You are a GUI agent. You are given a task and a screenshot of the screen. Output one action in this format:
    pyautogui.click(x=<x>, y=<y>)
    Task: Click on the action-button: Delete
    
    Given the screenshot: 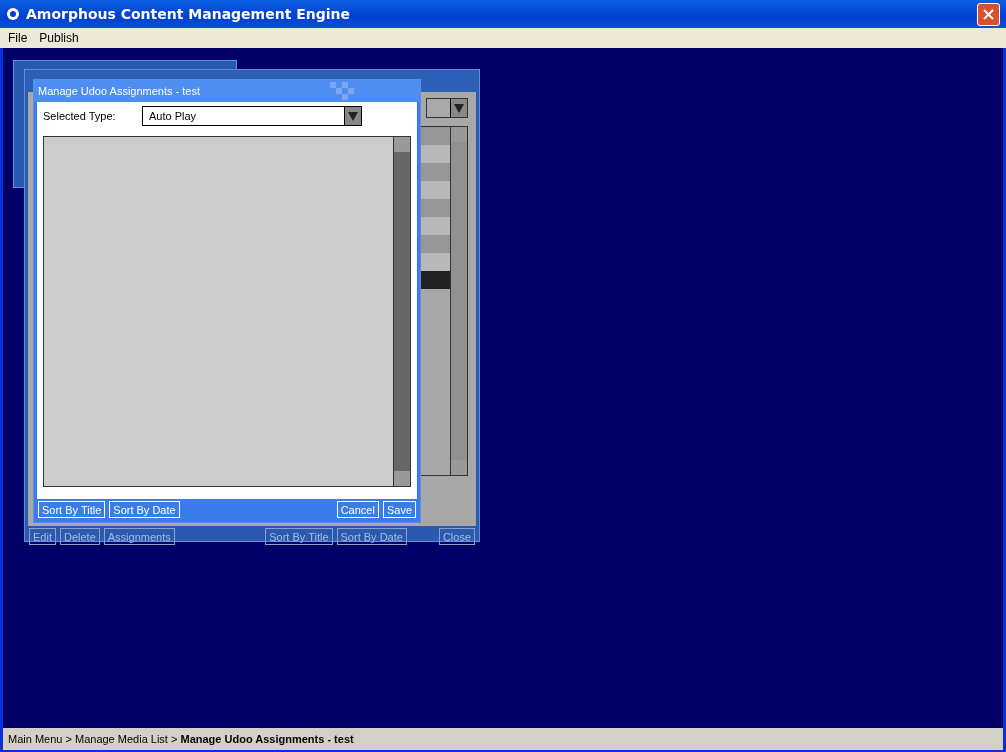 What is the action you would take?
    pyautogui.click(x=79, y=536)
    